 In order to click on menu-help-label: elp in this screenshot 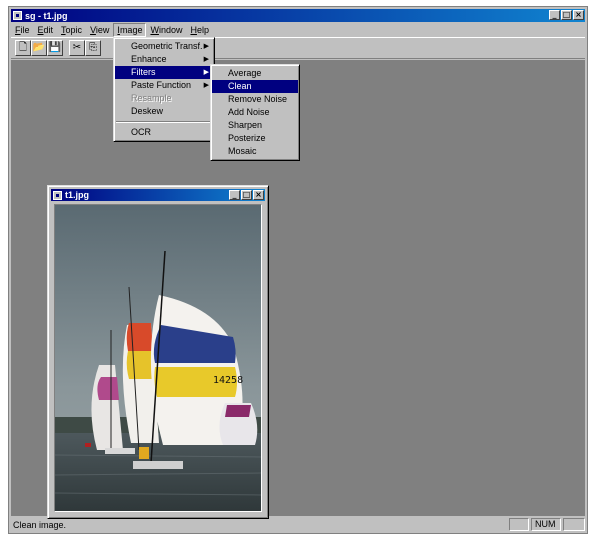, I will do `click(202, 29)`.